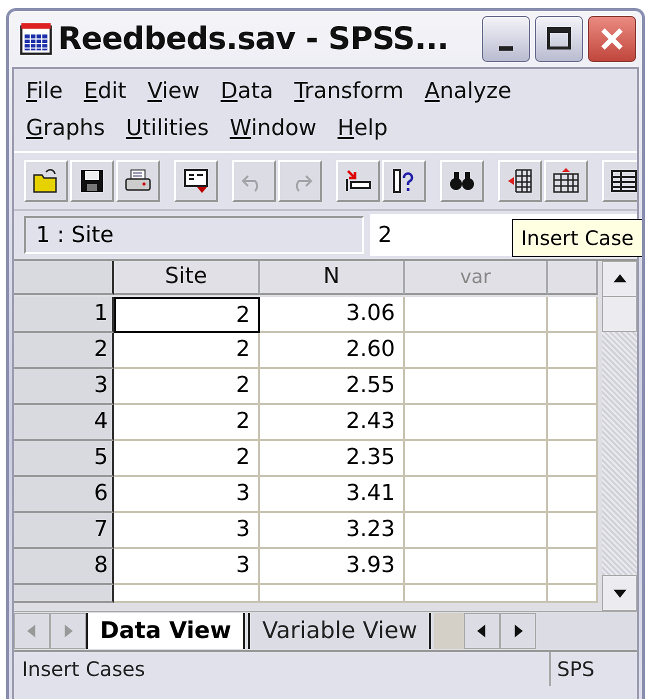 This screenshot has width=651, height=699. What do you see at coordinates (449, 631) in the screenshot?
I see `tab-strip-background` at bounding box center [449, 631].